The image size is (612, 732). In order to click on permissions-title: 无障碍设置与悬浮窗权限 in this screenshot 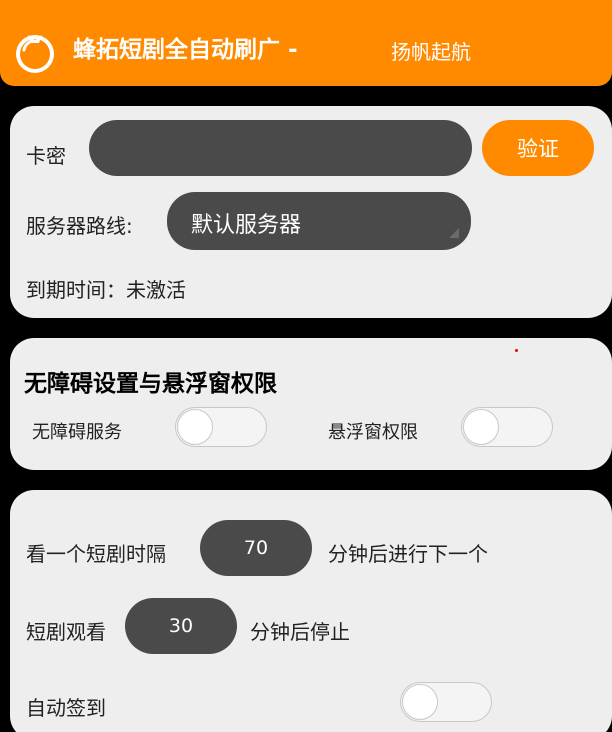, I will do `click(150, 384)`.